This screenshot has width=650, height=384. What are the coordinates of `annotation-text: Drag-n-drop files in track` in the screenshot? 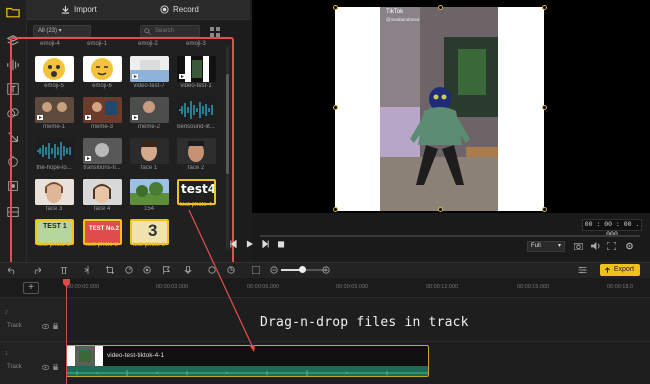 It's located at (364, 322).